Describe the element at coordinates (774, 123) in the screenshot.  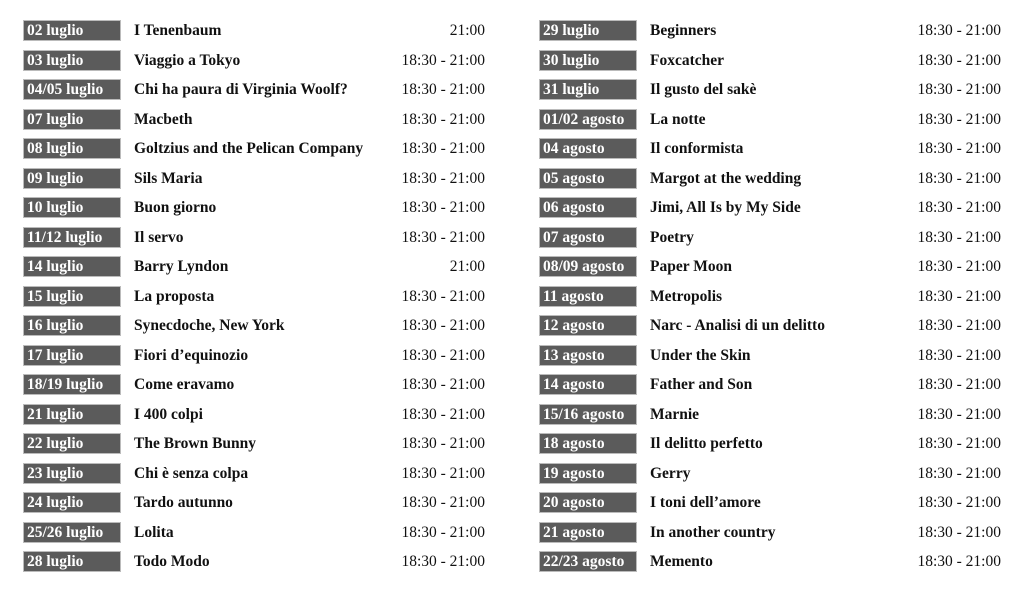
I see `schedule-row: 01/02 agosto La notte 18:30 - 21:00` at that location.